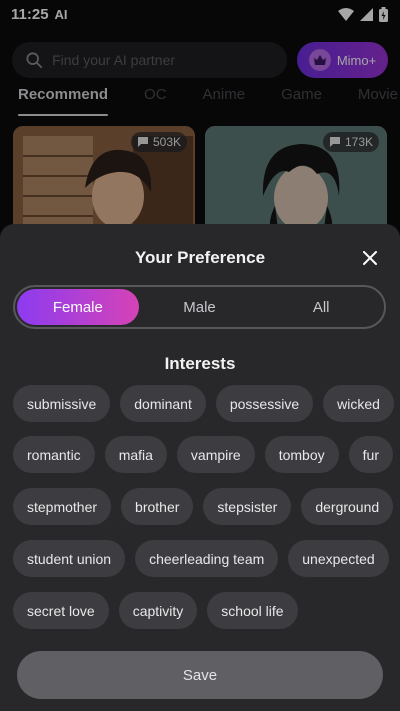 The width and height of the screenshot is (400, 711). I want to click on interest-chip: dominant, so click(163, 403).